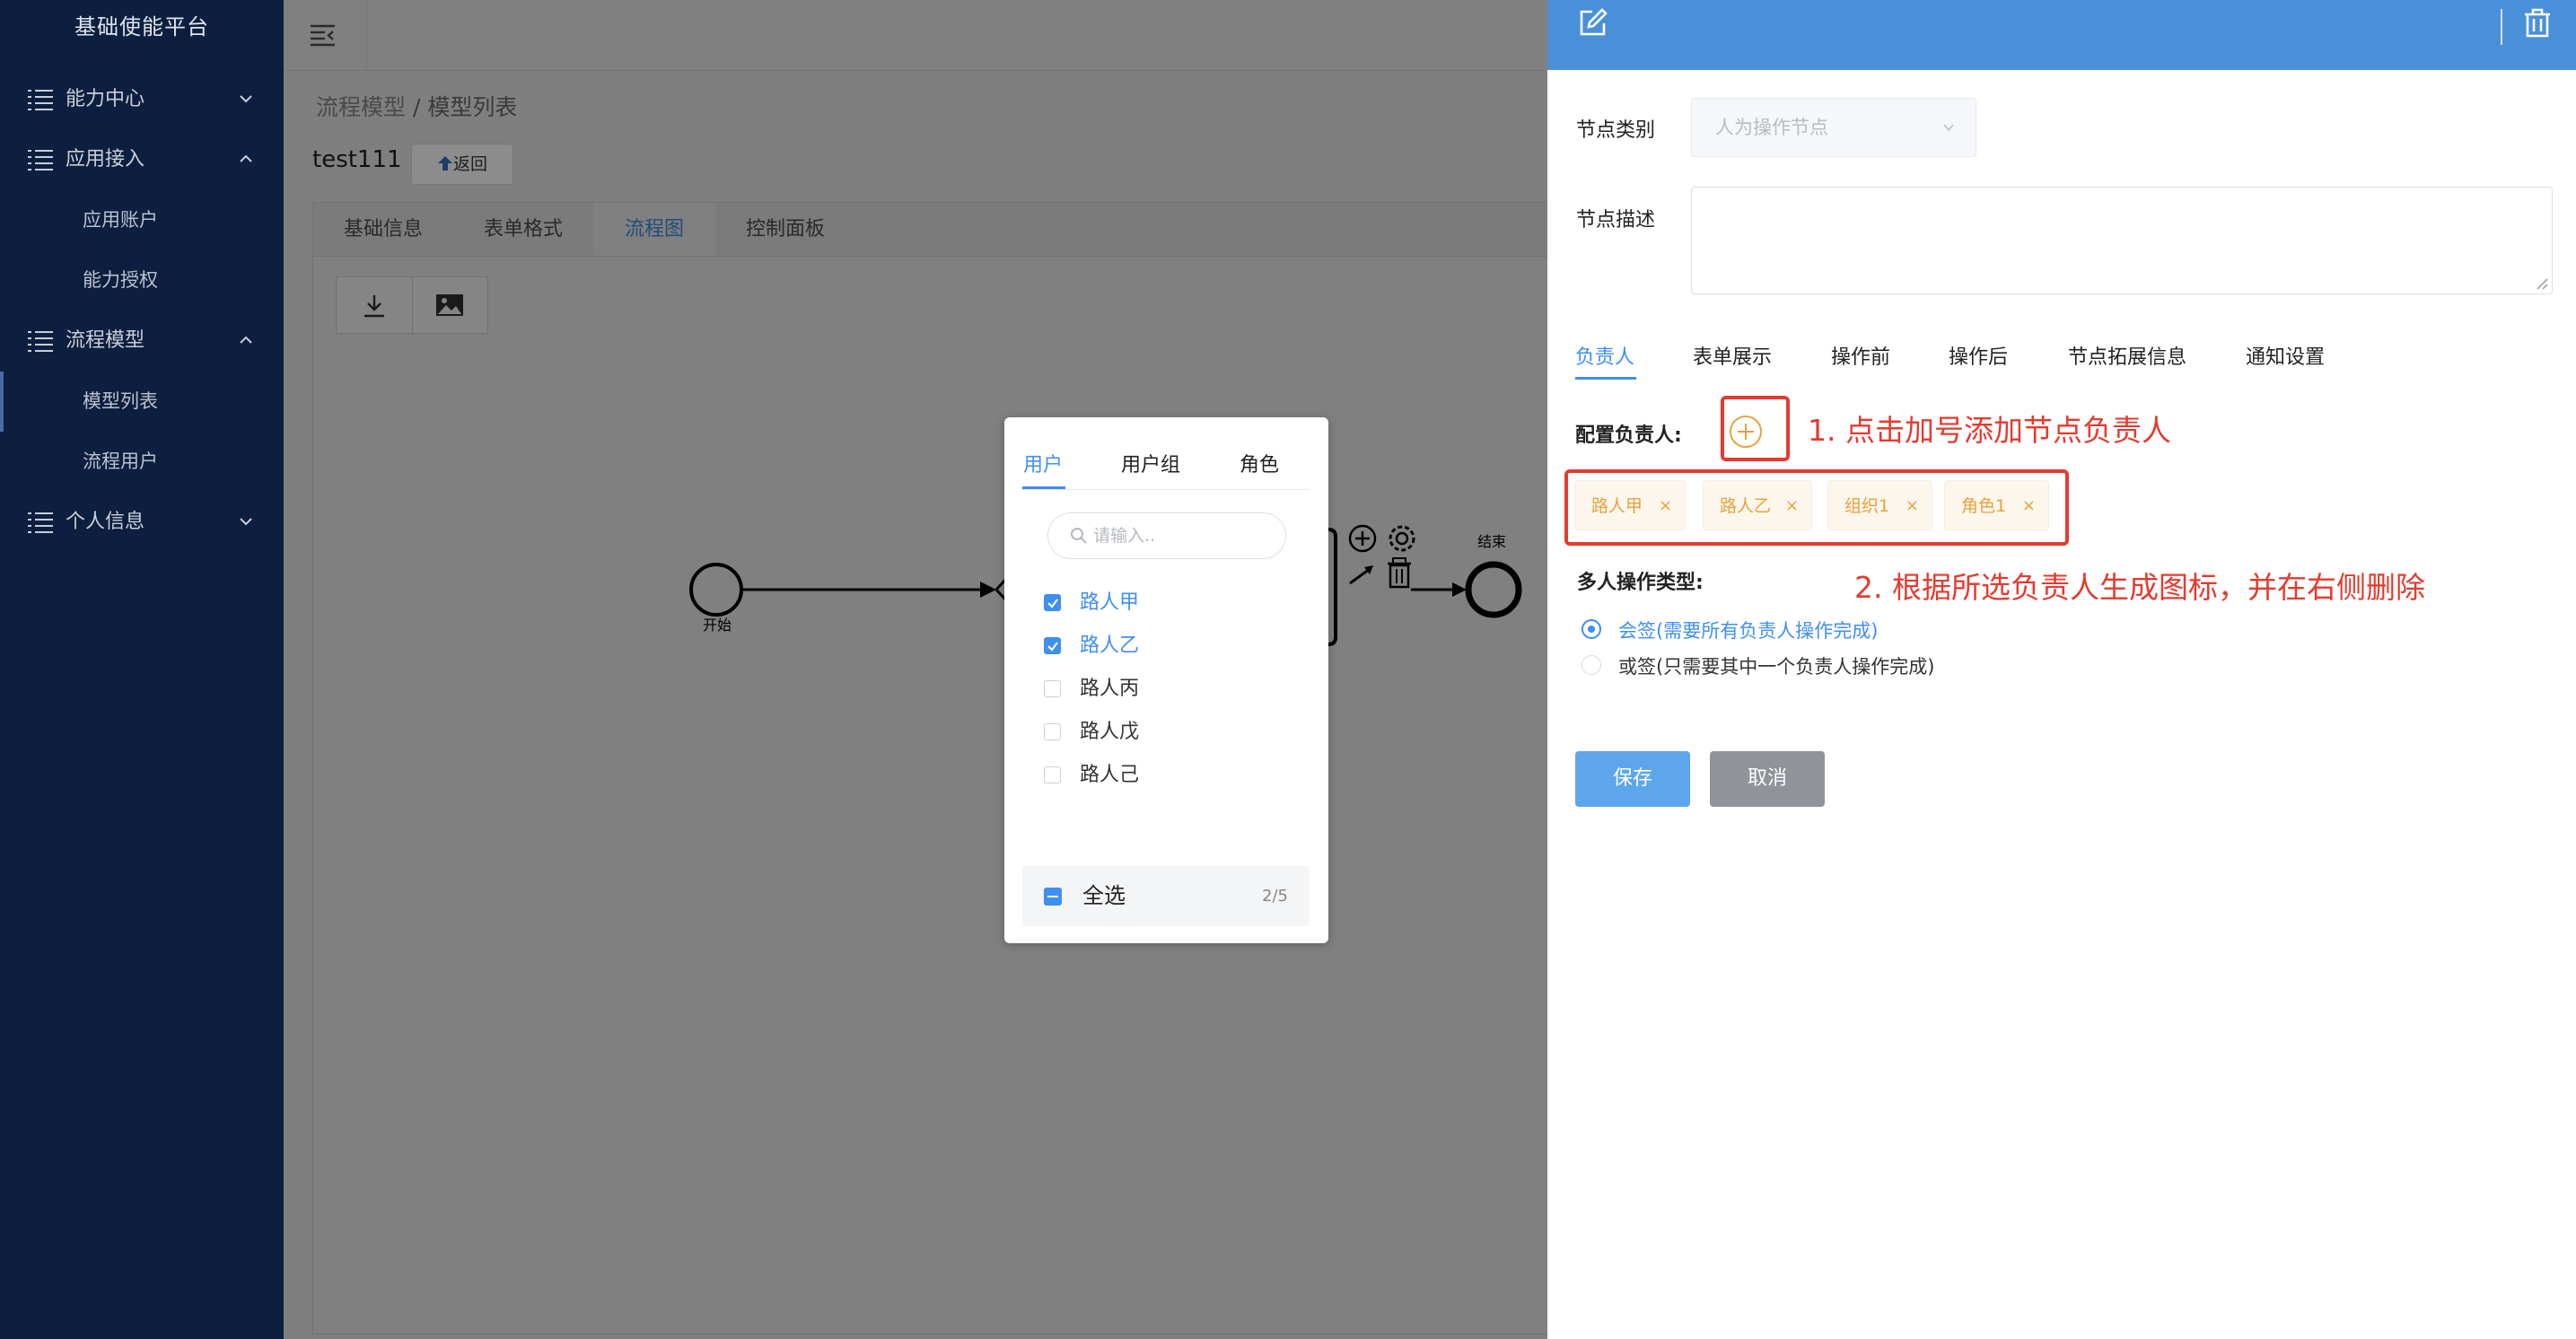  What do you see at coordinates (105, 159) in the screenshot?
I see `sidebar-item-label: 应用接入` at bounding box center [105, 159].